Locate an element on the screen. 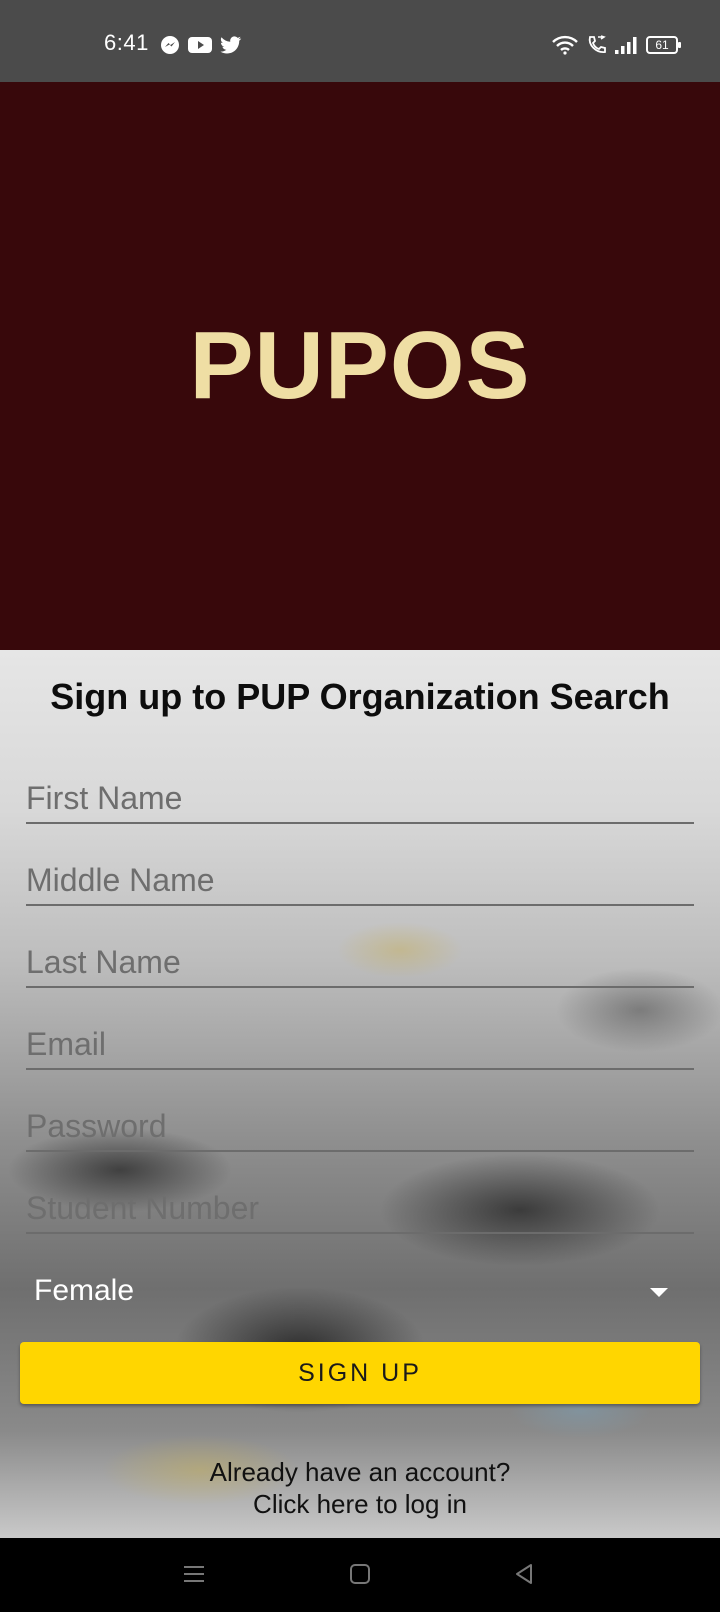  gender-selected-value: Female is located at coordinates (84, 1290).